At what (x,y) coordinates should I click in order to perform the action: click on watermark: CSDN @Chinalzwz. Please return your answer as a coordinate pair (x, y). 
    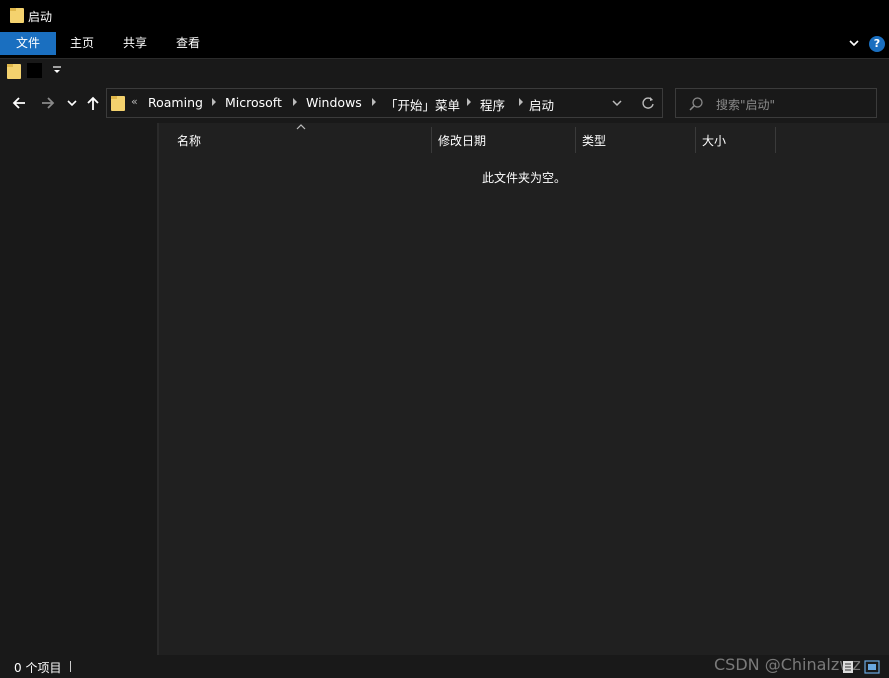
    Looking at the image, I should click on (787, 664).